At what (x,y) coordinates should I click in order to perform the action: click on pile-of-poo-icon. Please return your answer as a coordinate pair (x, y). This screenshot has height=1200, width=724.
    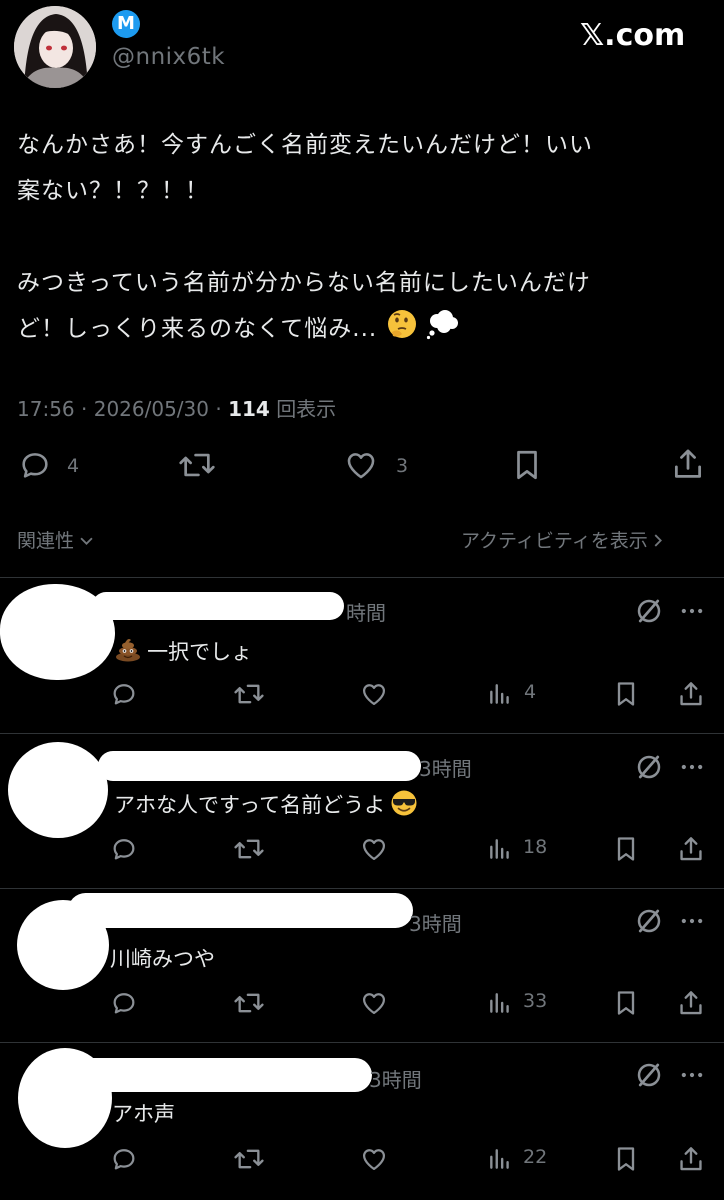
    Looking at the image, I should click on (128, 649).